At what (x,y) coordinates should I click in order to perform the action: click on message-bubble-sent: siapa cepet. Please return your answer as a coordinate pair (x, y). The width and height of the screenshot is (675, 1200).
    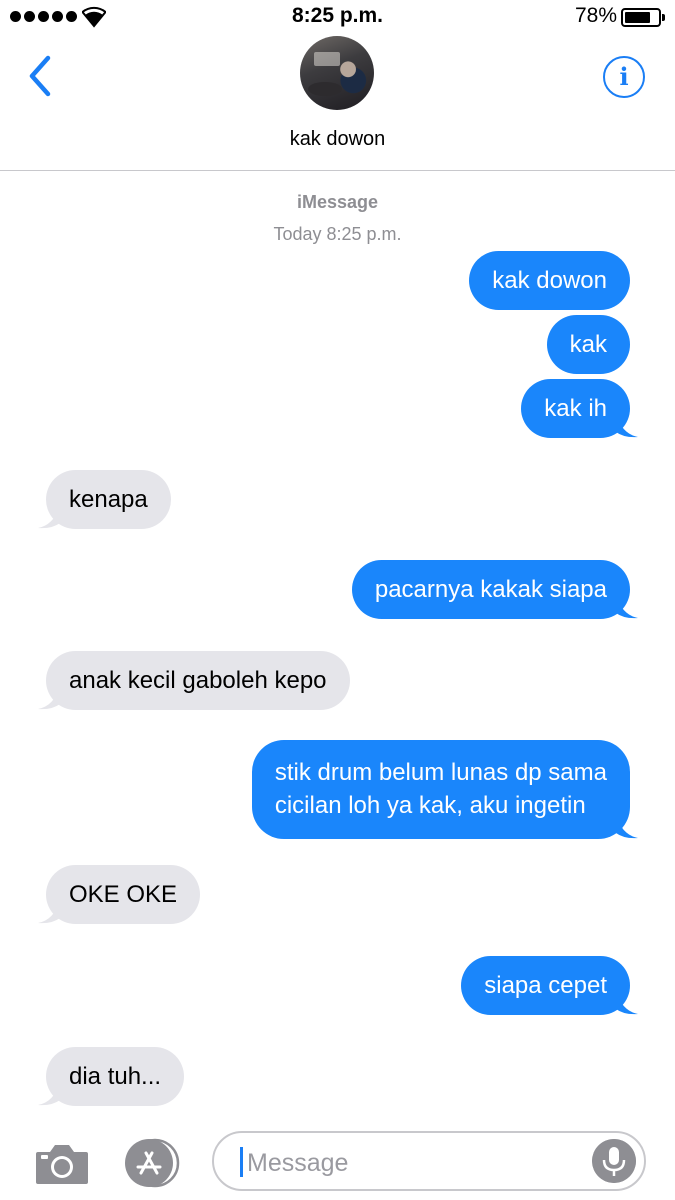
    Looking at the image, I should click on (549, 985).